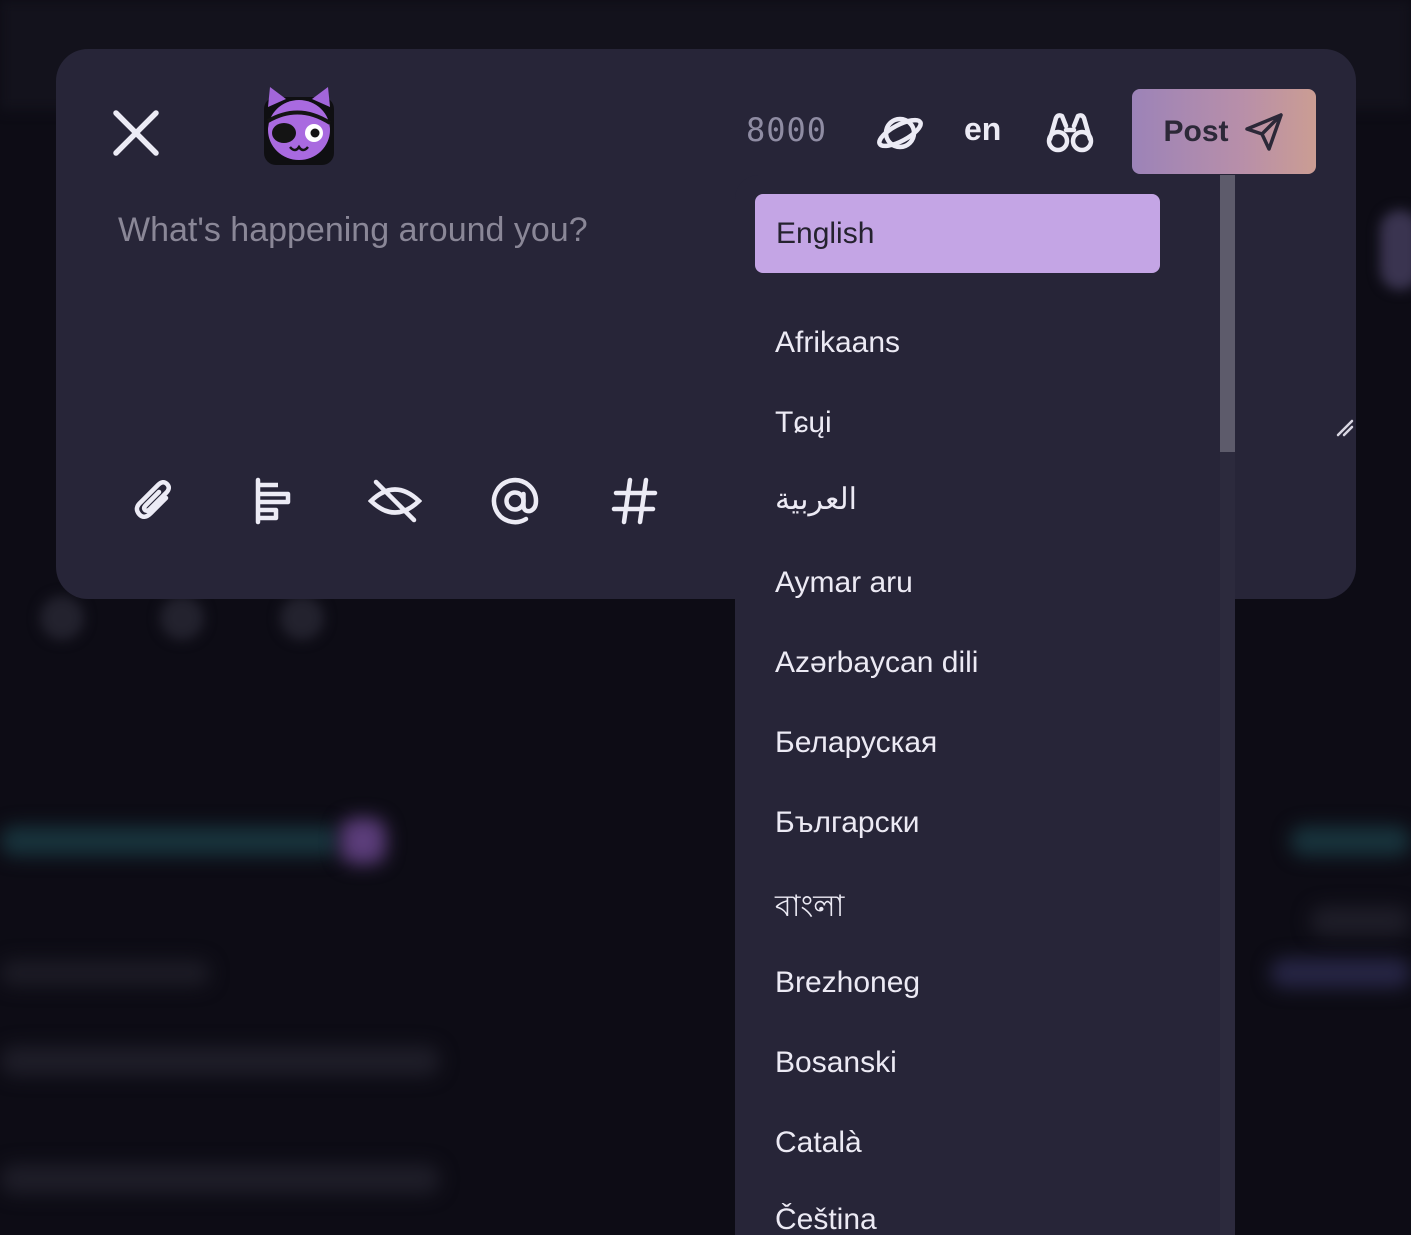 The height and width of the screenshot is (1235, 1411). I want to click on hashtag-button, so click(635, 501).